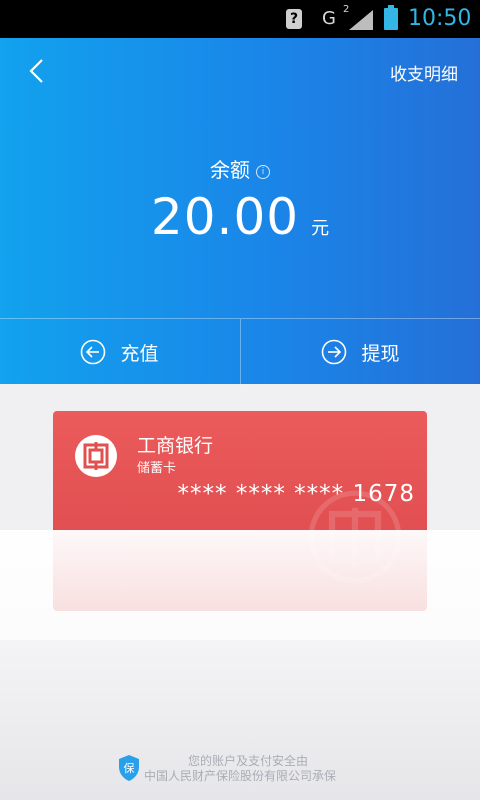 Image resolution: width=480 pixels, height=800 pixels. I want to click on info-icon: i, so click(263, 171).